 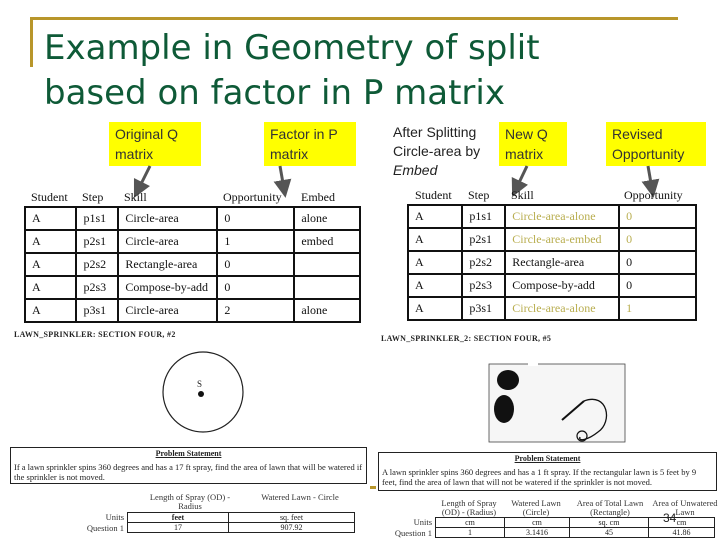 I want to click on note-line: After Splitting, so click(x=435, y=132).